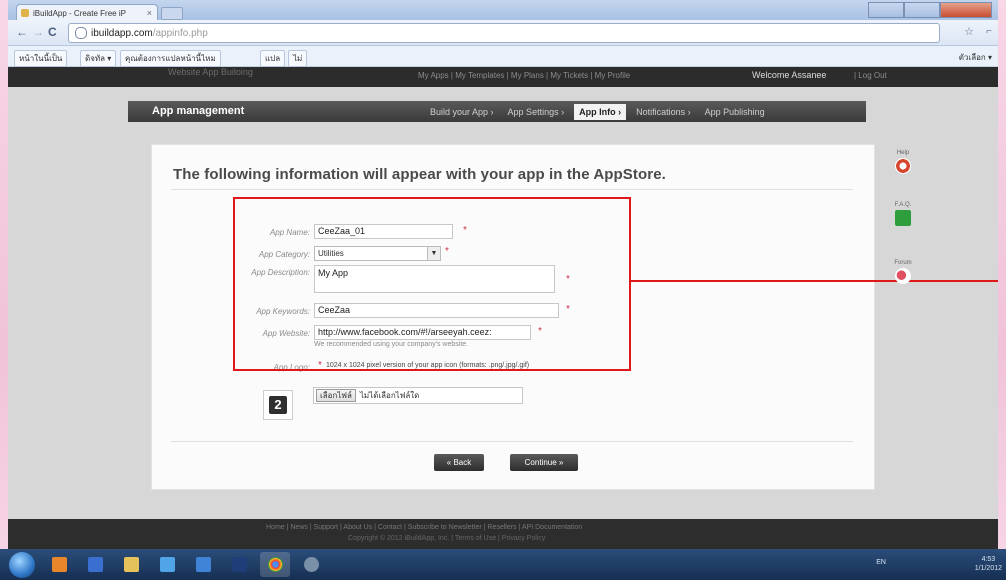 This screenshot has width=1006, height=580. Describe the element at coordinates (1002, 290) in the screenshot. I see `desktop-background-right` at that location.